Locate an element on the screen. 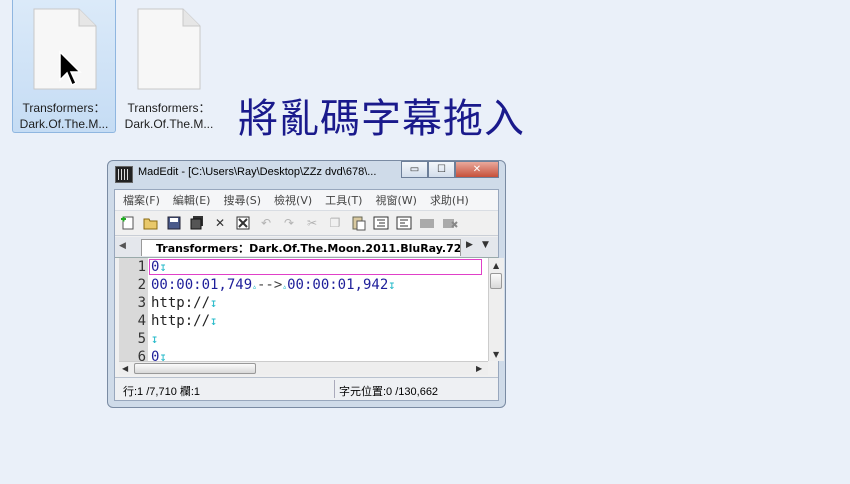  line-number: 1 is located at coordinates (141, 267).